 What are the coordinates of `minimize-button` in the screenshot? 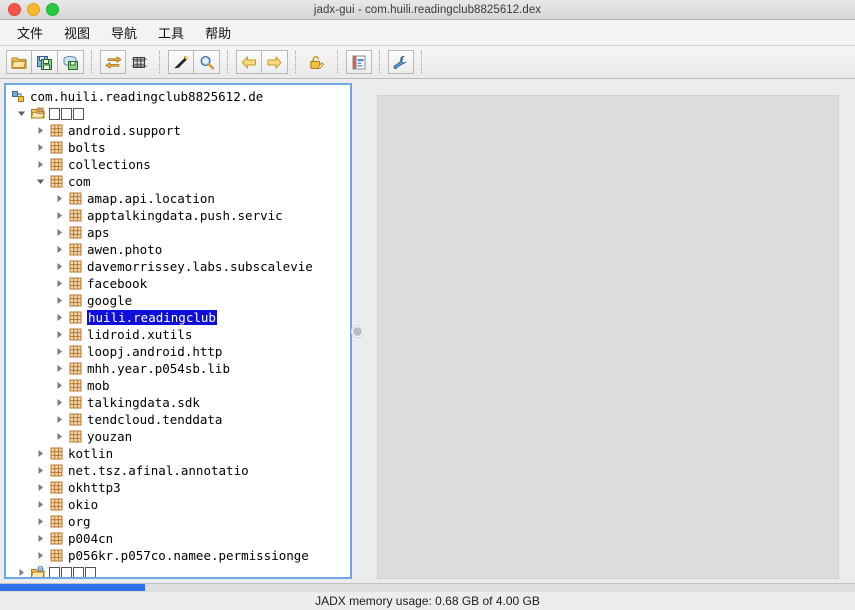 It's located at (33, 9).